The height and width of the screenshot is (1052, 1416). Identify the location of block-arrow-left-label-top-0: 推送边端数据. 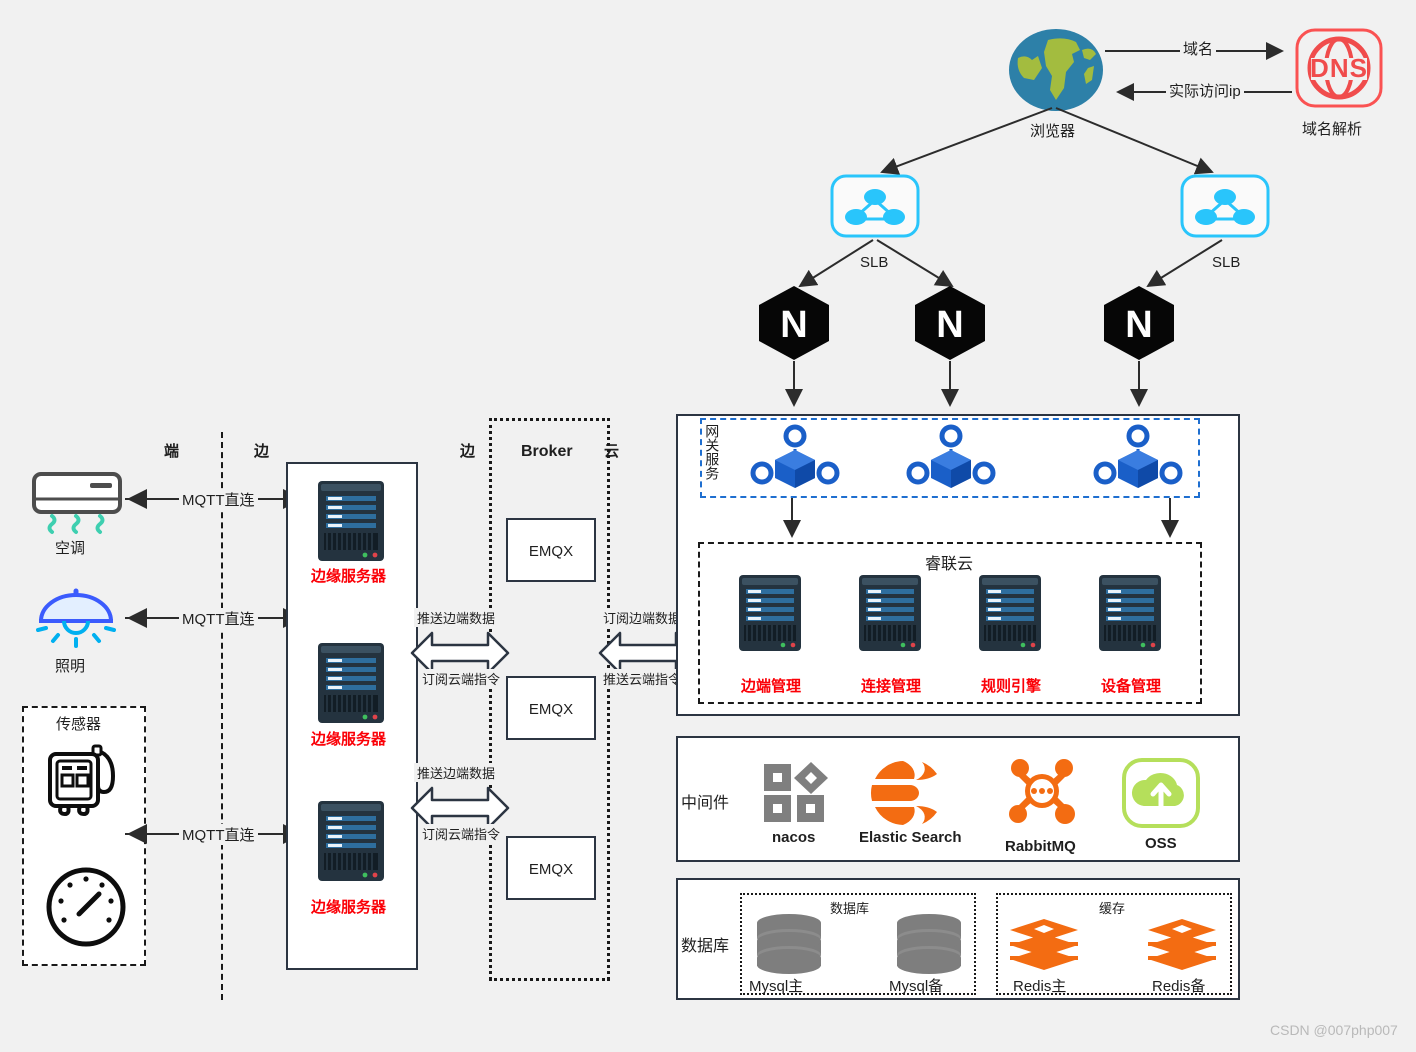
(456, 617).